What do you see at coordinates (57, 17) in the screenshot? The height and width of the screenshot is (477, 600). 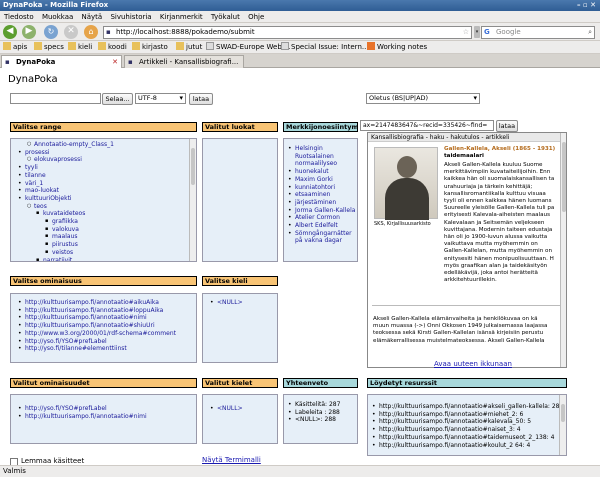 I see `menu-edit: Muokkaa` at bounding box center [57, 17].